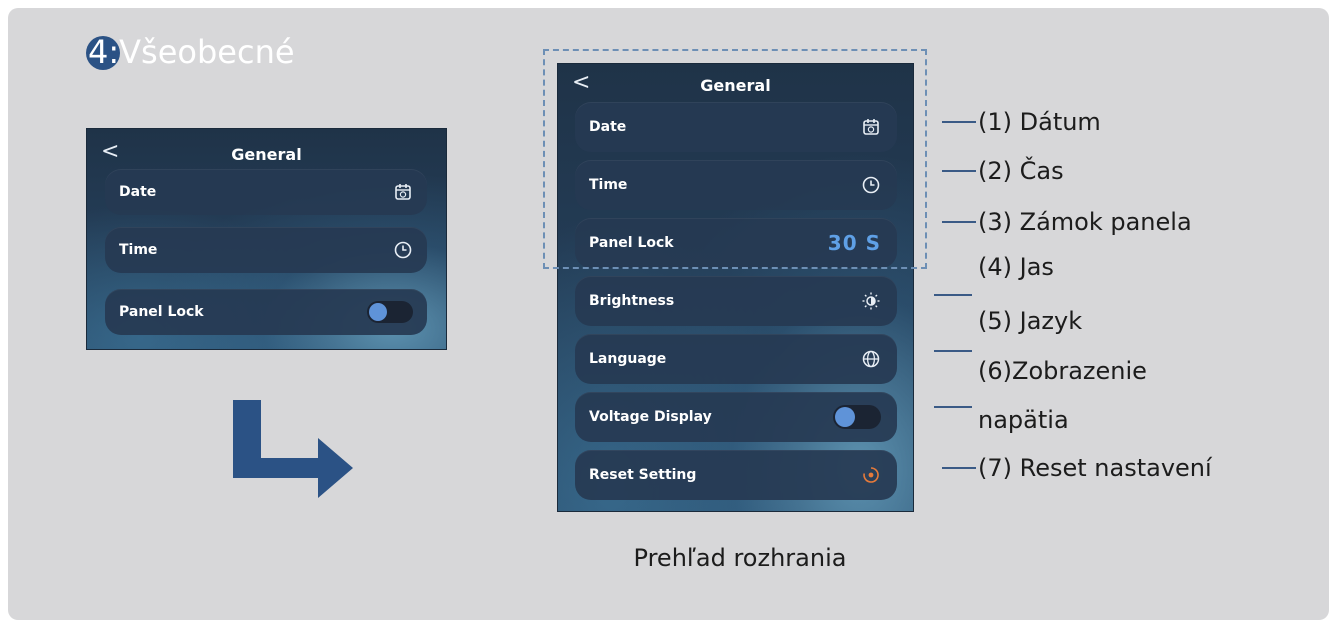  What do you see at coordinates (161, 312) in the screenshot?
I see `panel-lock-label: Panel Lock` at bounding box center [161, 312].